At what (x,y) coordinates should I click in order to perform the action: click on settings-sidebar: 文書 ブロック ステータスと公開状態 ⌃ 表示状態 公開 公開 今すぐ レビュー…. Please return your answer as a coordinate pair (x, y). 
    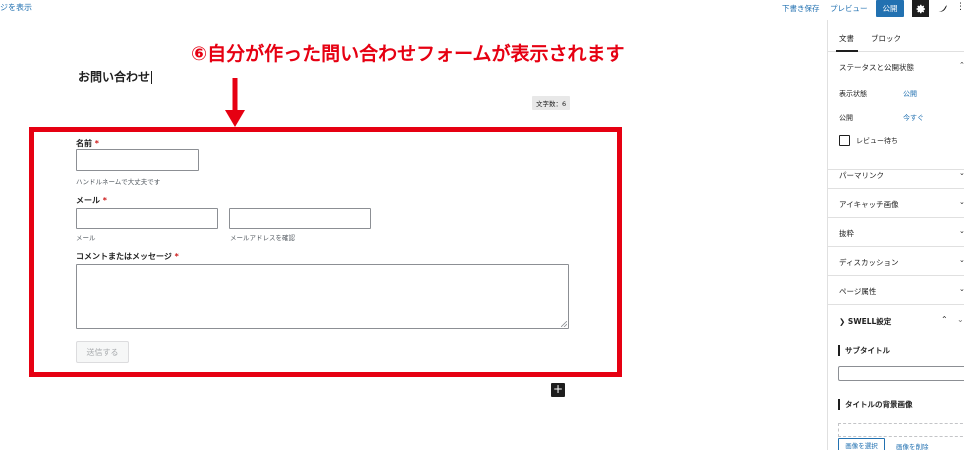
    Looking at the image, I should click on (895, 235).